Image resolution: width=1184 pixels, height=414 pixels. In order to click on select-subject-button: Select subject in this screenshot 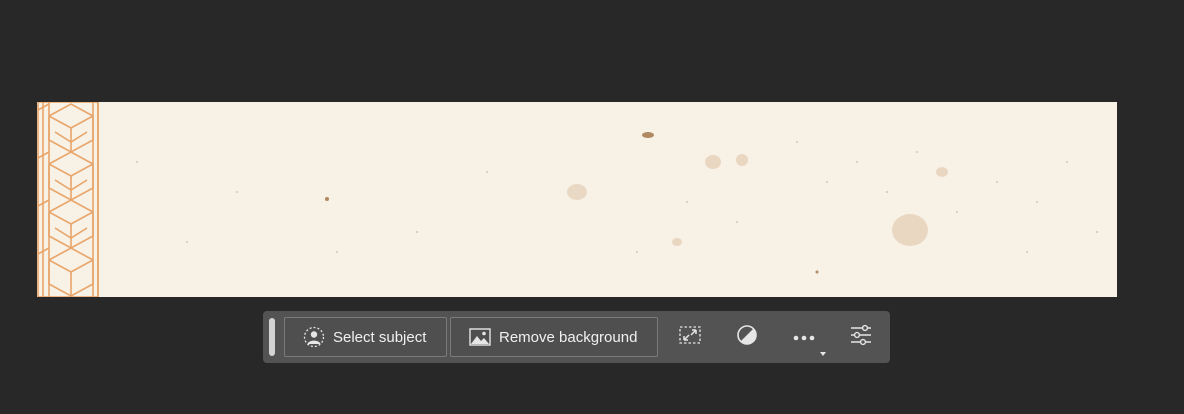, I will do `click(365, 337)`.